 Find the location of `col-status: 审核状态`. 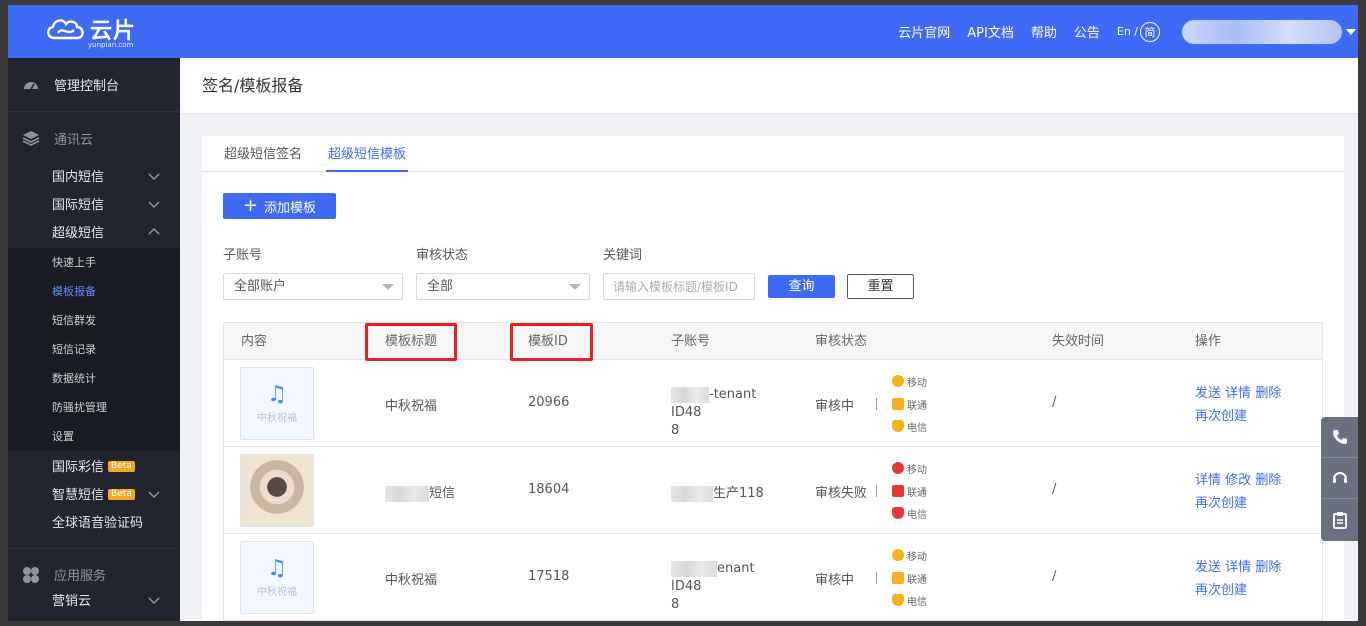

col-status: 审核状态 is located at coordinates (841, 341).